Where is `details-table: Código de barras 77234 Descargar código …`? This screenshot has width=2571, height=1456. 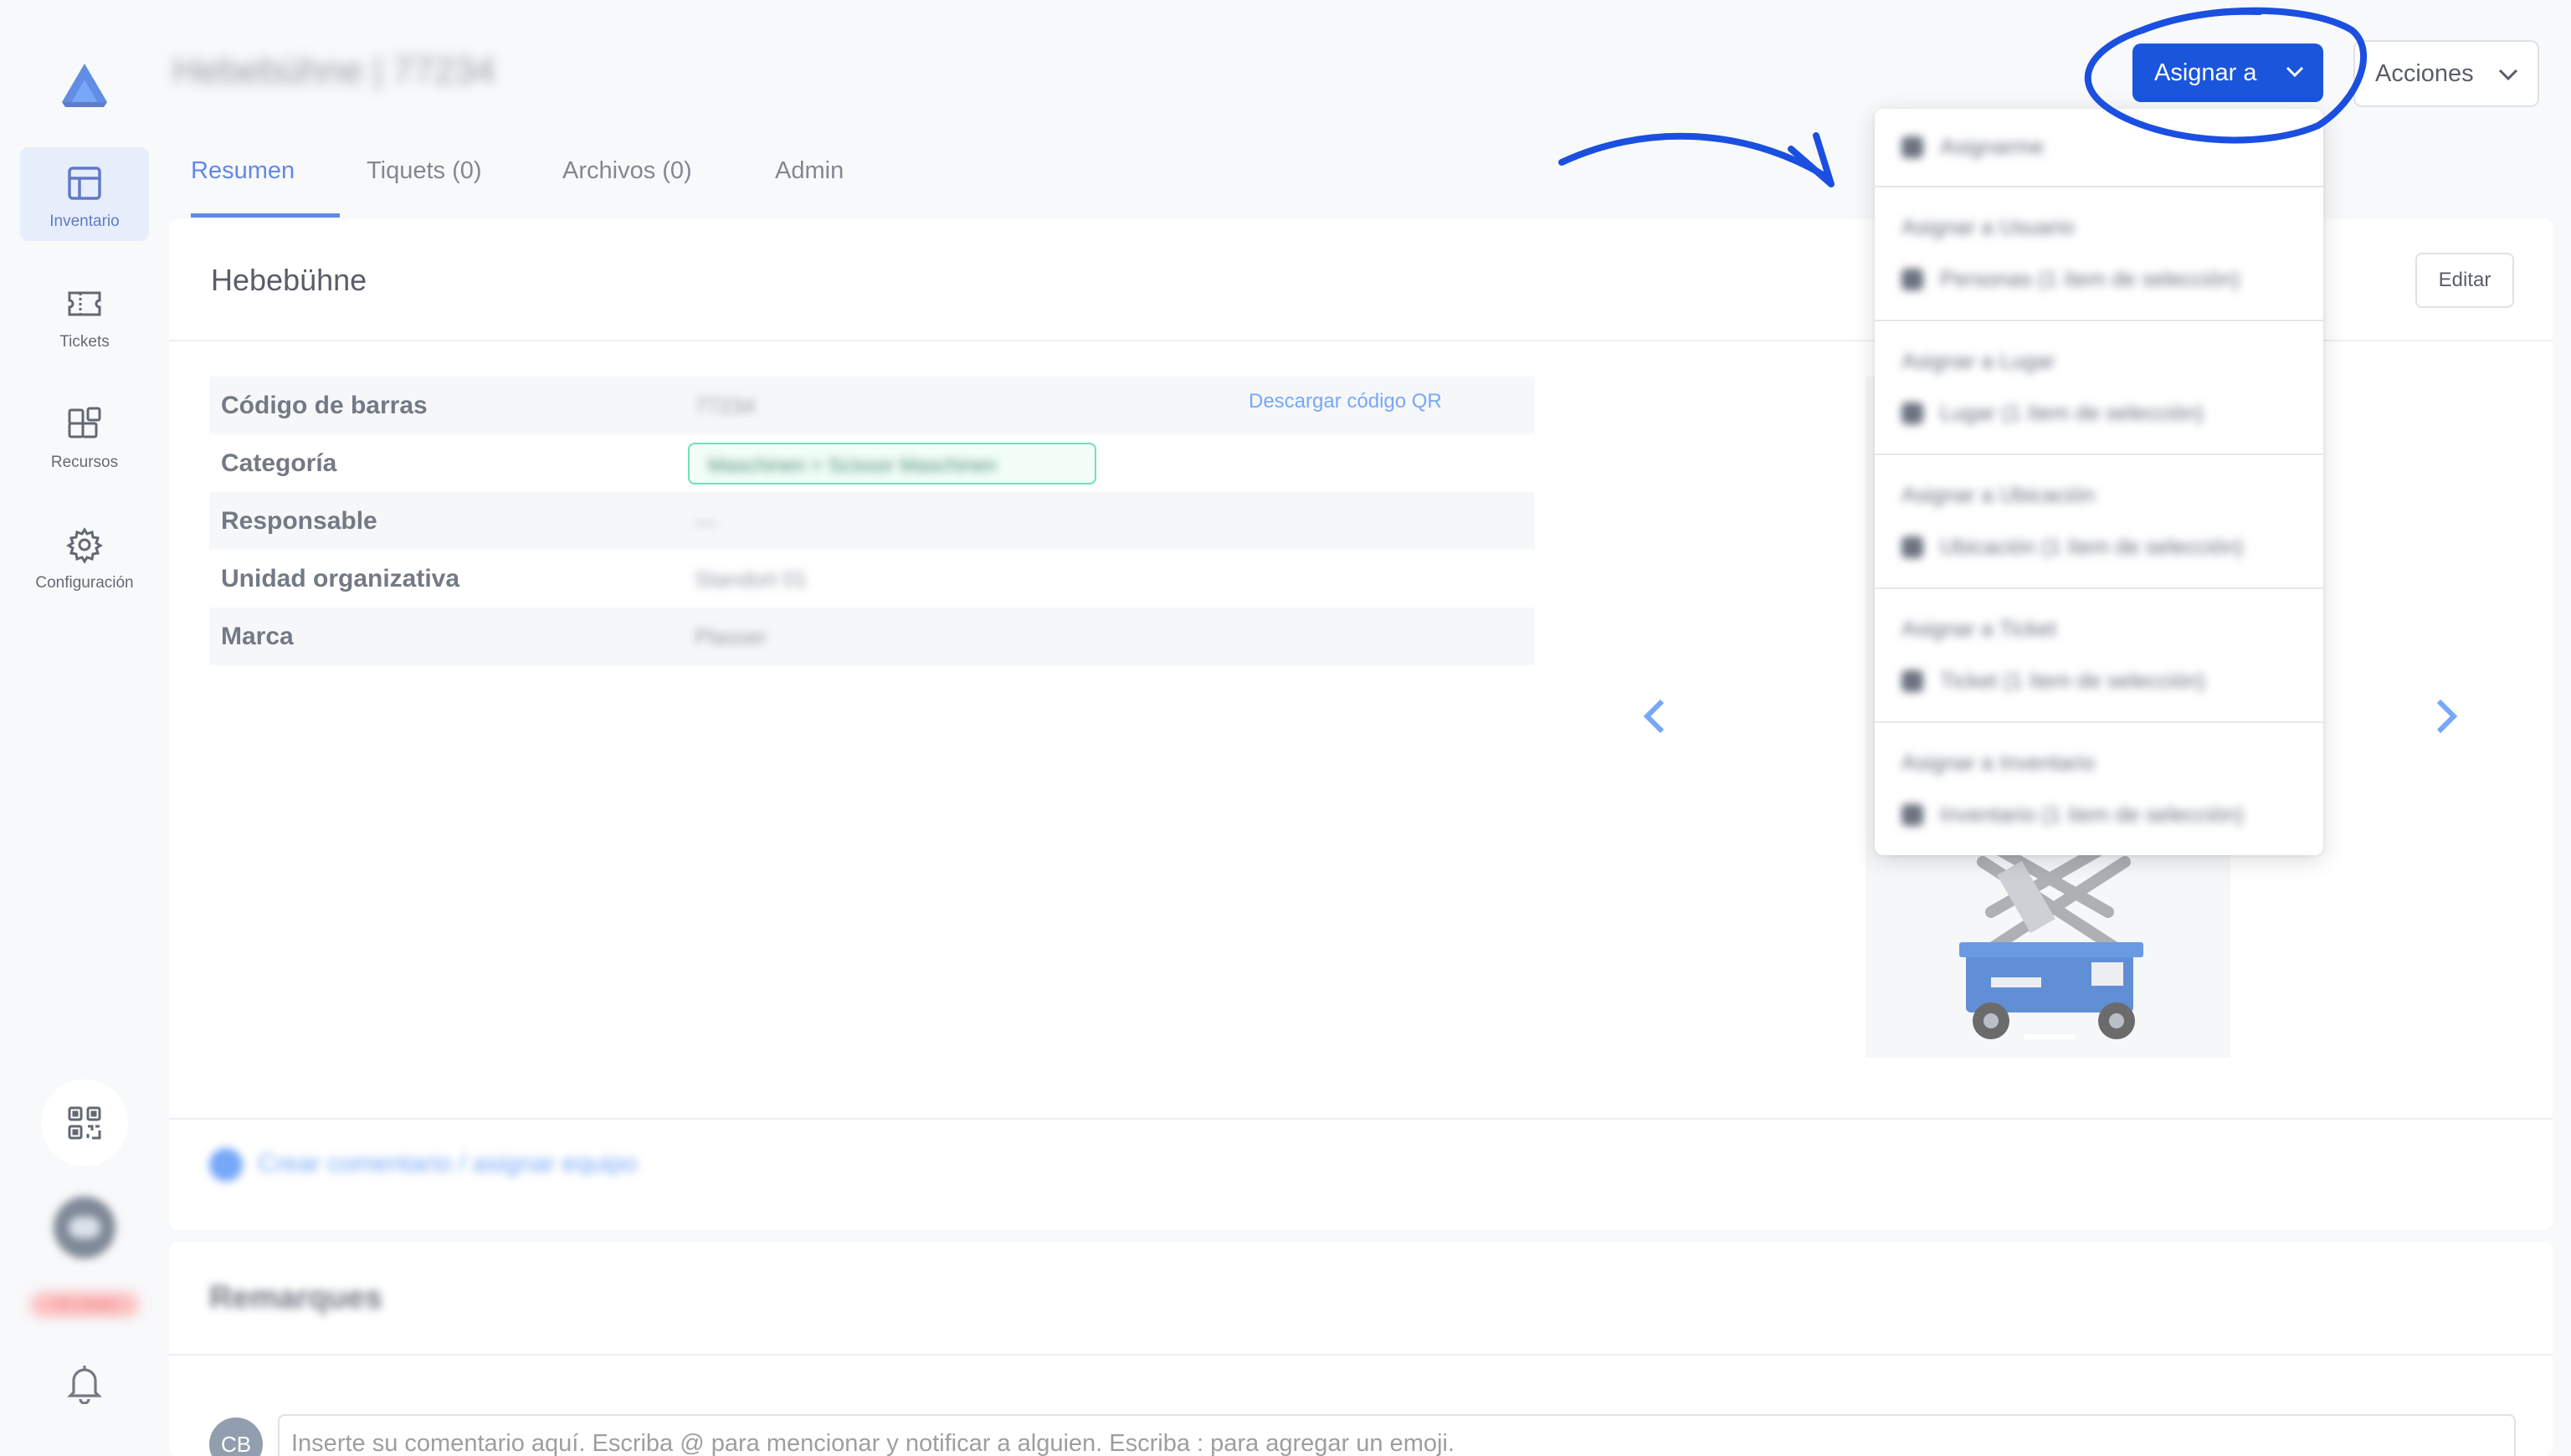
details-table: Código de barras 77234 Descargar código … is located at coordinates (872, 521).